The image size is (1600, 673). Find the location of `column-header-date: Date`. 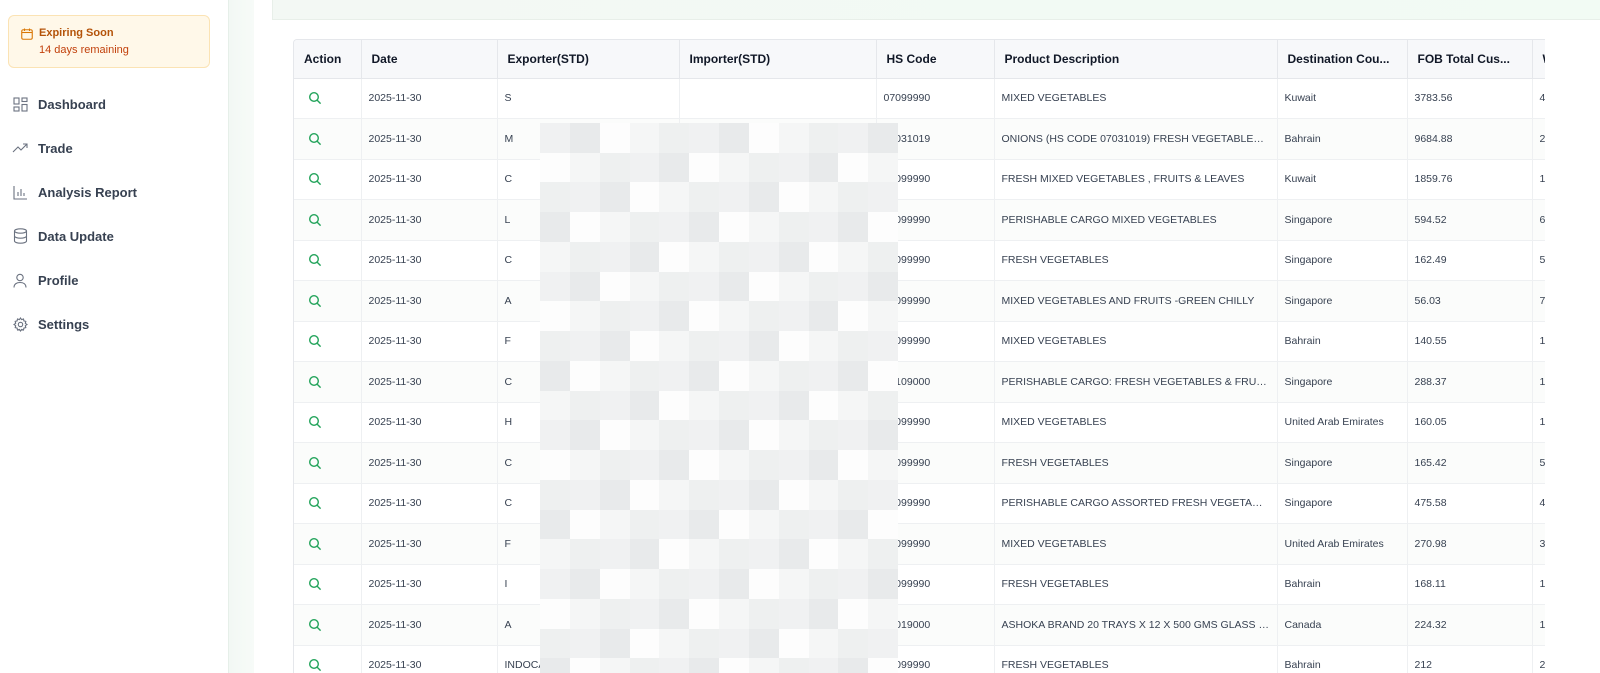

column-header-date: Date is located at coordinates (429, 59).